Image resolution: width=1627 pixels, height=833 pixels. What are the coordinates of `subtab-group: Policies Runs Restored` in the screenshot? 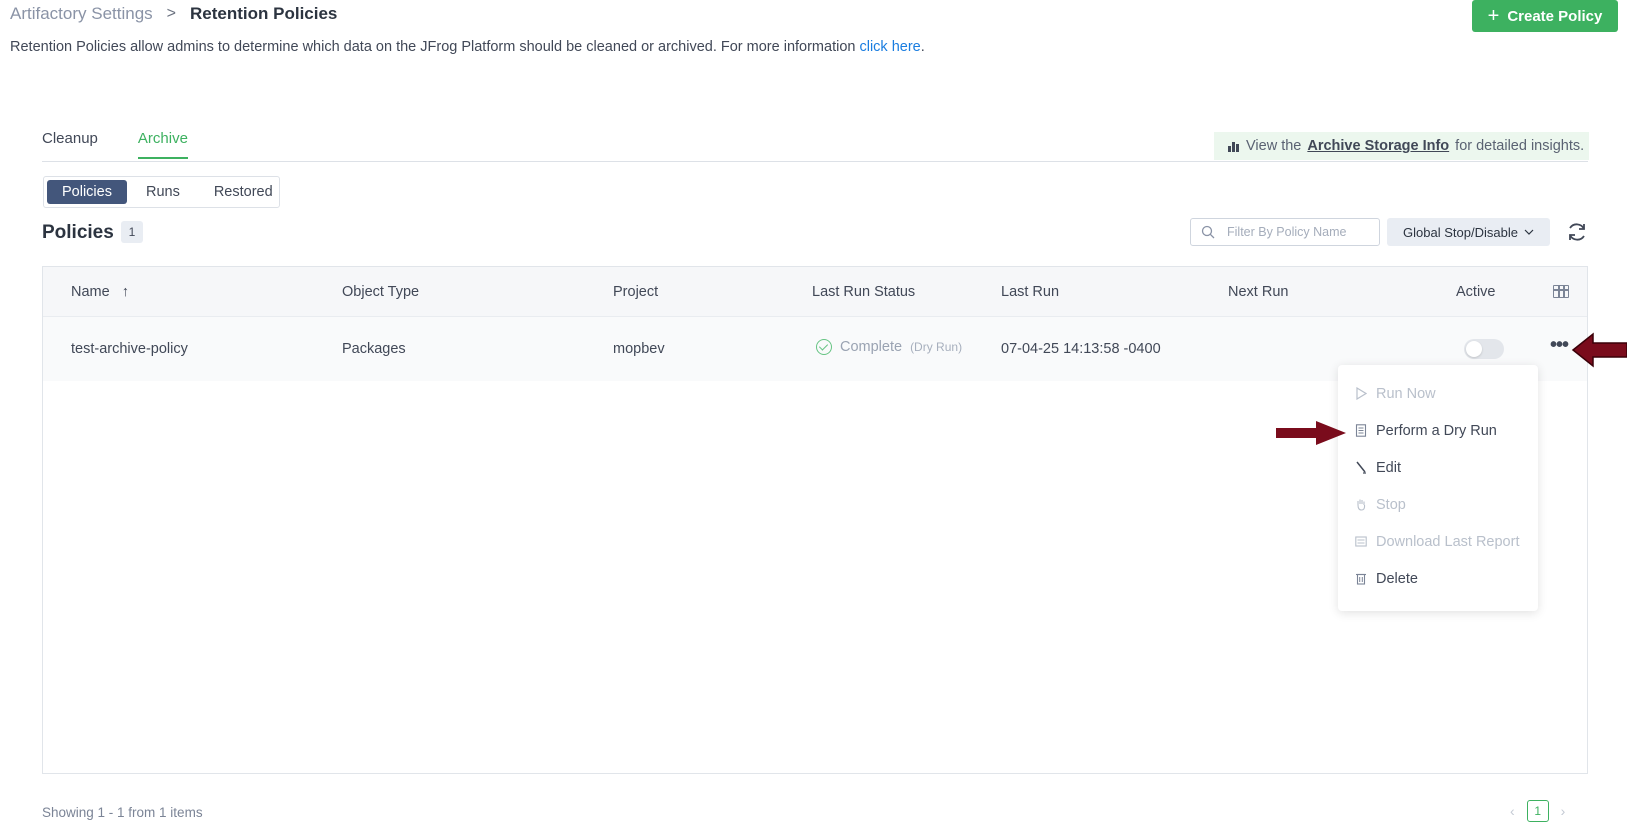 It's located at (161, 192).